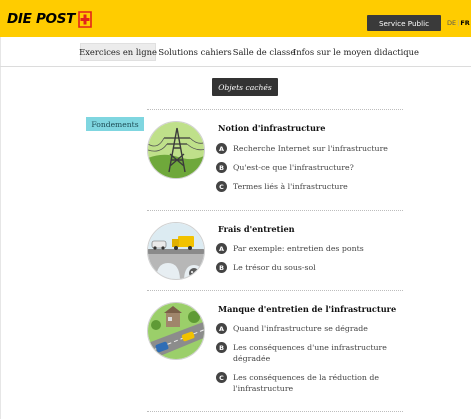 The image size is (471, 419). I want to click on infrastructure-illustration, so click(176, 150).